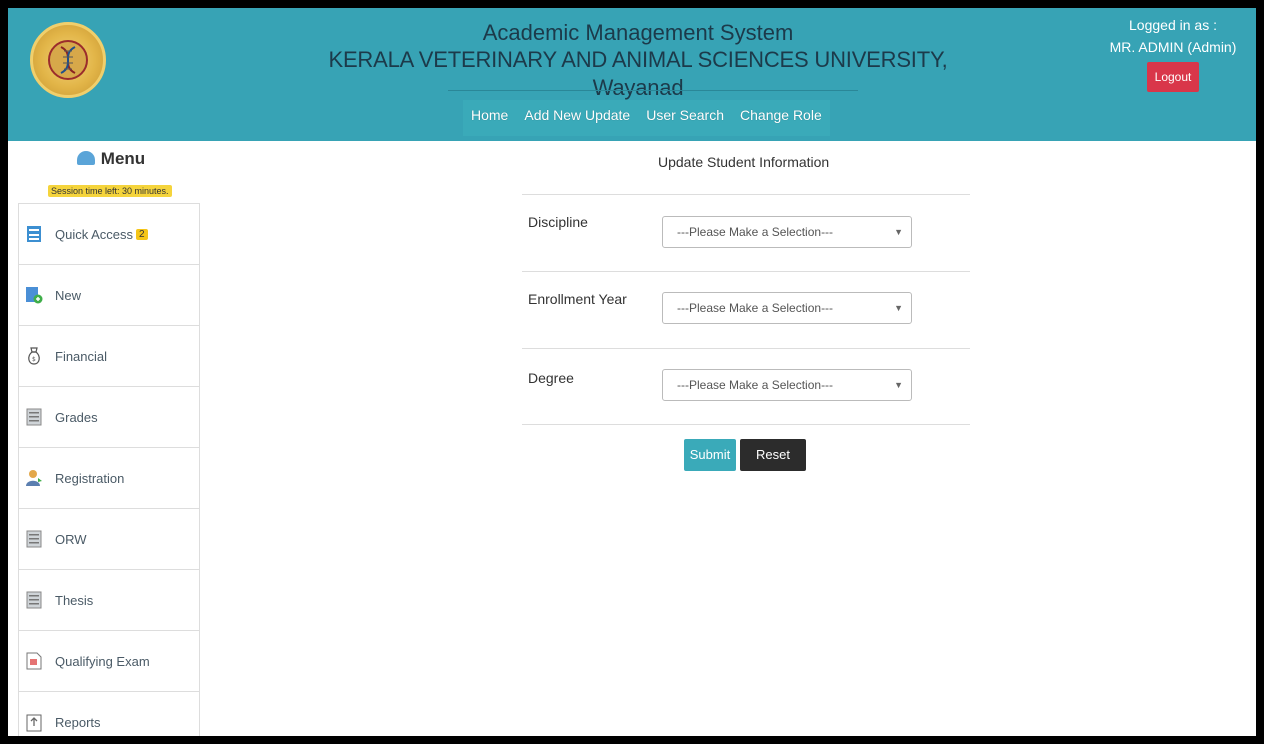 The width and height of the screenshot is (1264, 744). Describe the element at coordinates (102, 661) in the screenshot. I see `sidebar-item-label: Qualifying Exam` at that location.